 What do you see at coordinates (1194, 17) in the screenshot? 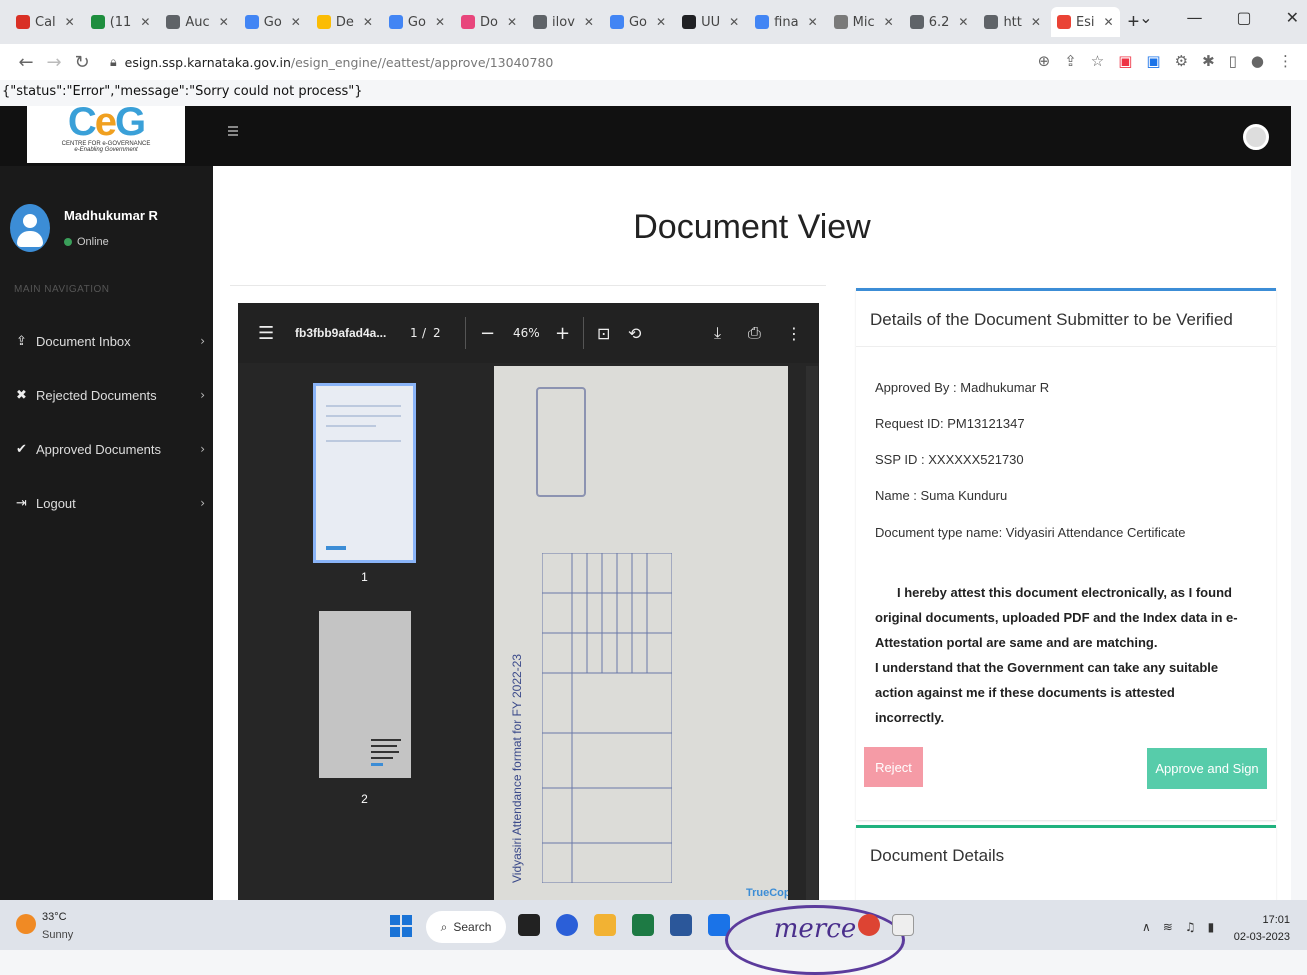
I see `minimize-icon: —` at bounding box center [1194, 17].